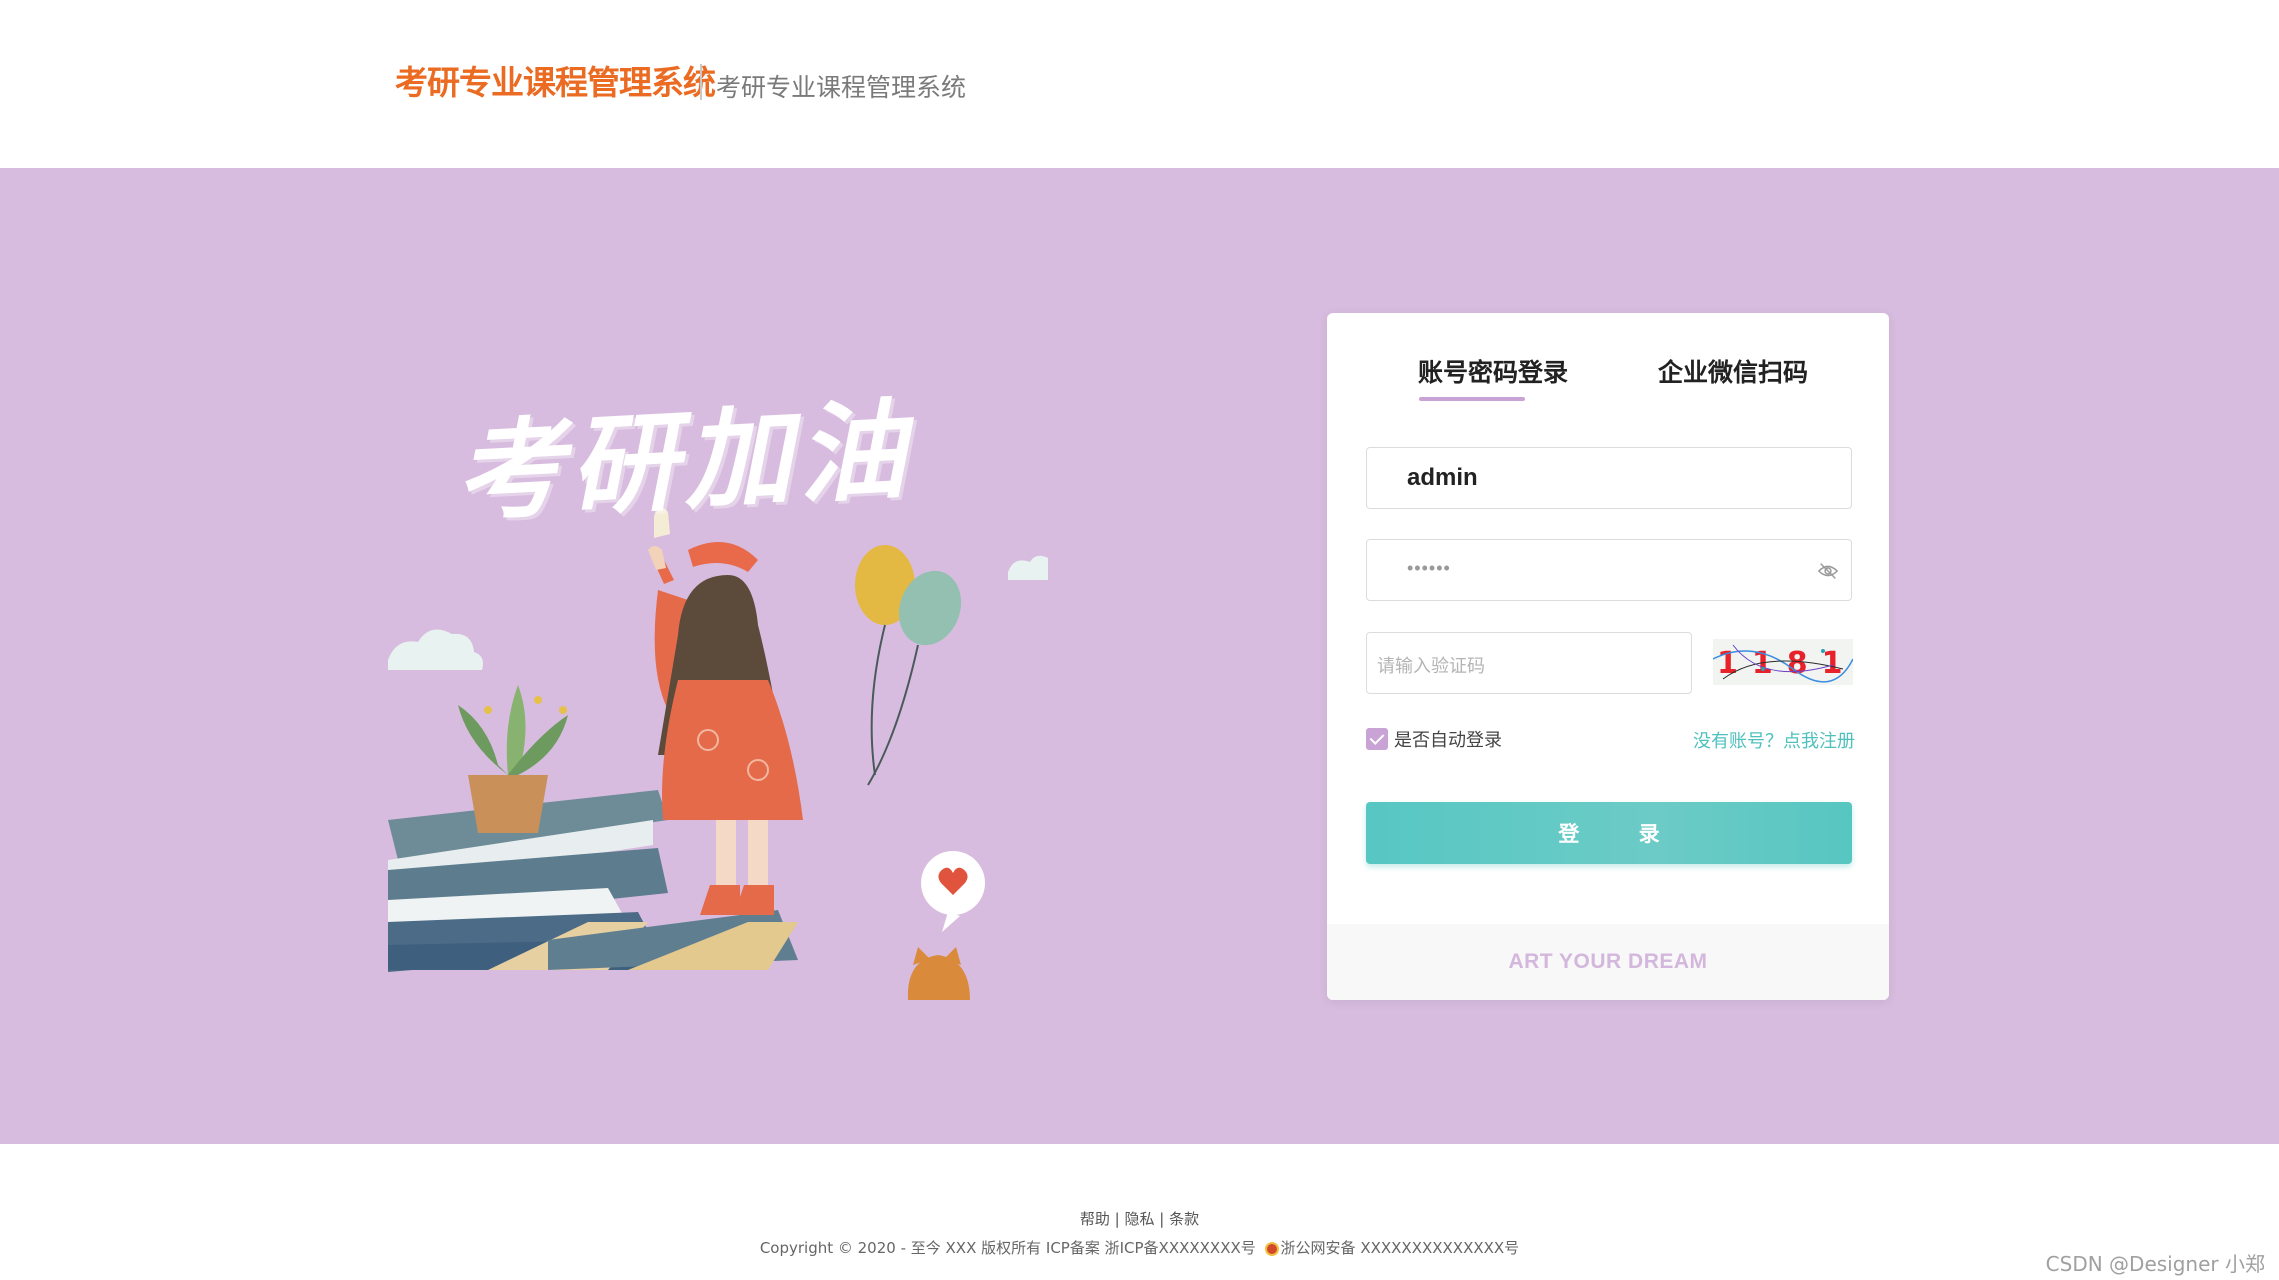 This screenshot has width=2279, height=1280. Describe the element at coordinates (1431, 666) in the screenshot. I see `captcha-placeholder: 请输入验证码` at that location.